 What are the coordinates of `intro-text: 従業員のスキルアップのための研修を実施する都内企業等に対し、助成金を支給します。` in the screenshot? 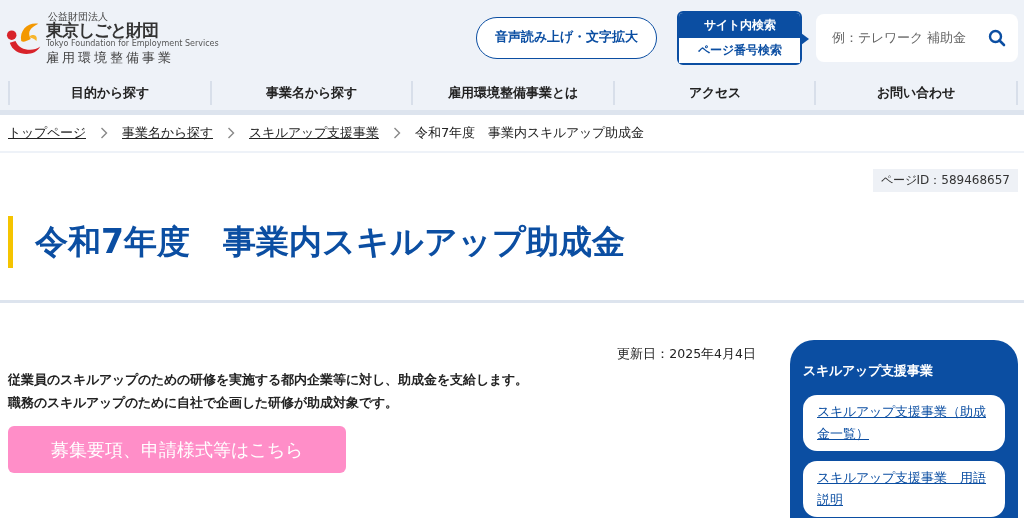 It's located at (268, 380).